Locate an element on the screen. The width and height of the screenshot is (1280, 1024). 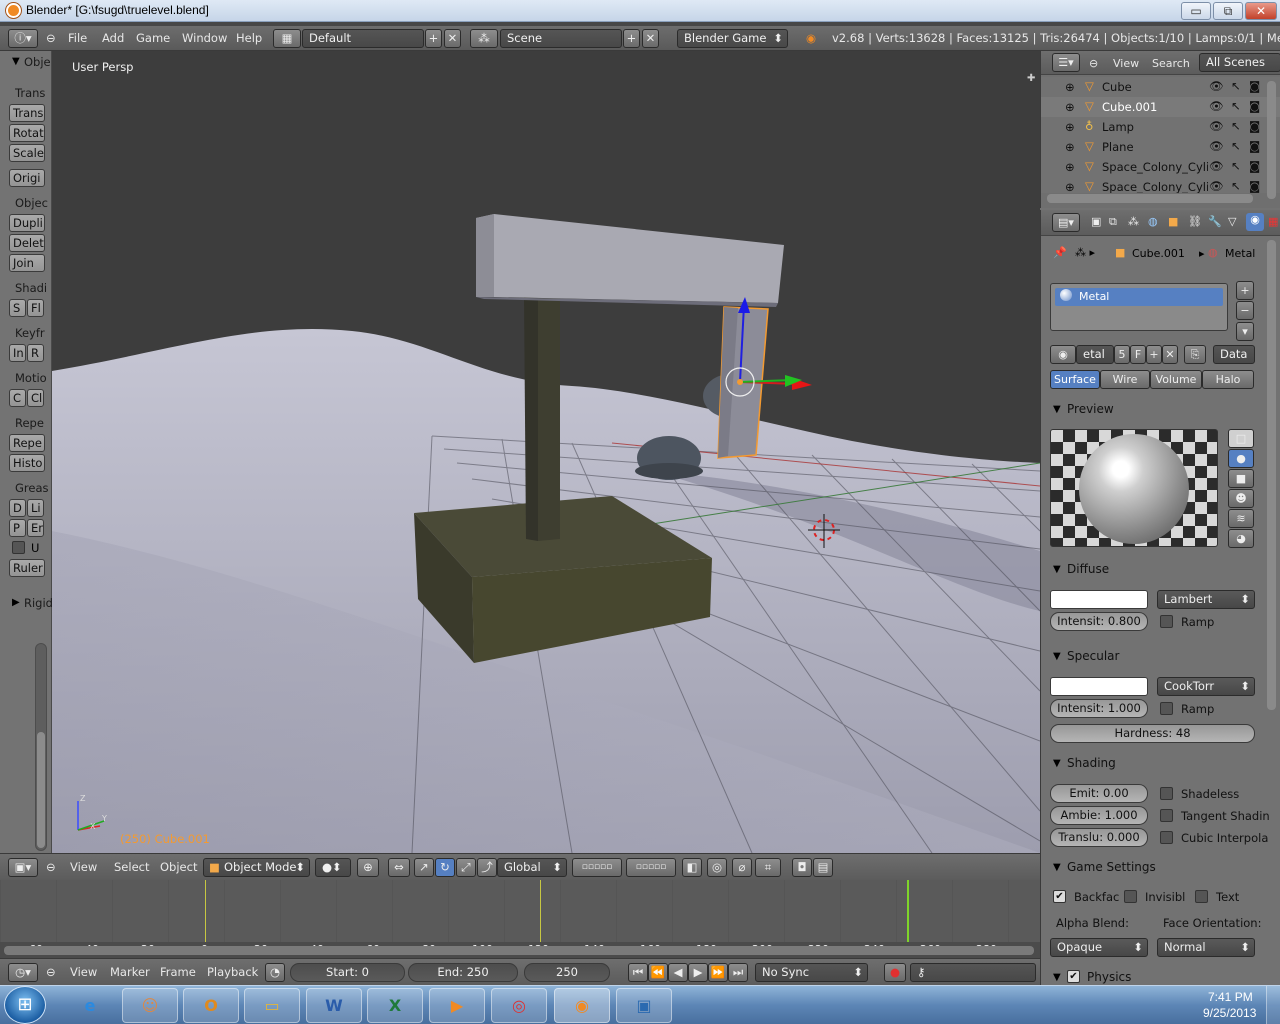
diffuse-shader-select: Lambert ⬍ is located at coordinates (1206, 599).